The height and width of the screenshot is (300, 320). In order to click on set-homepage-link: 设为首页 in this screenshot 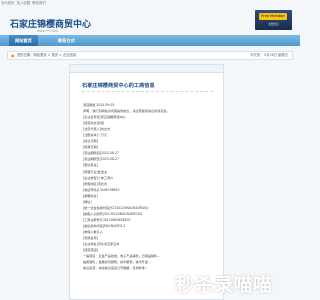, I will do `click(8, 3)`.